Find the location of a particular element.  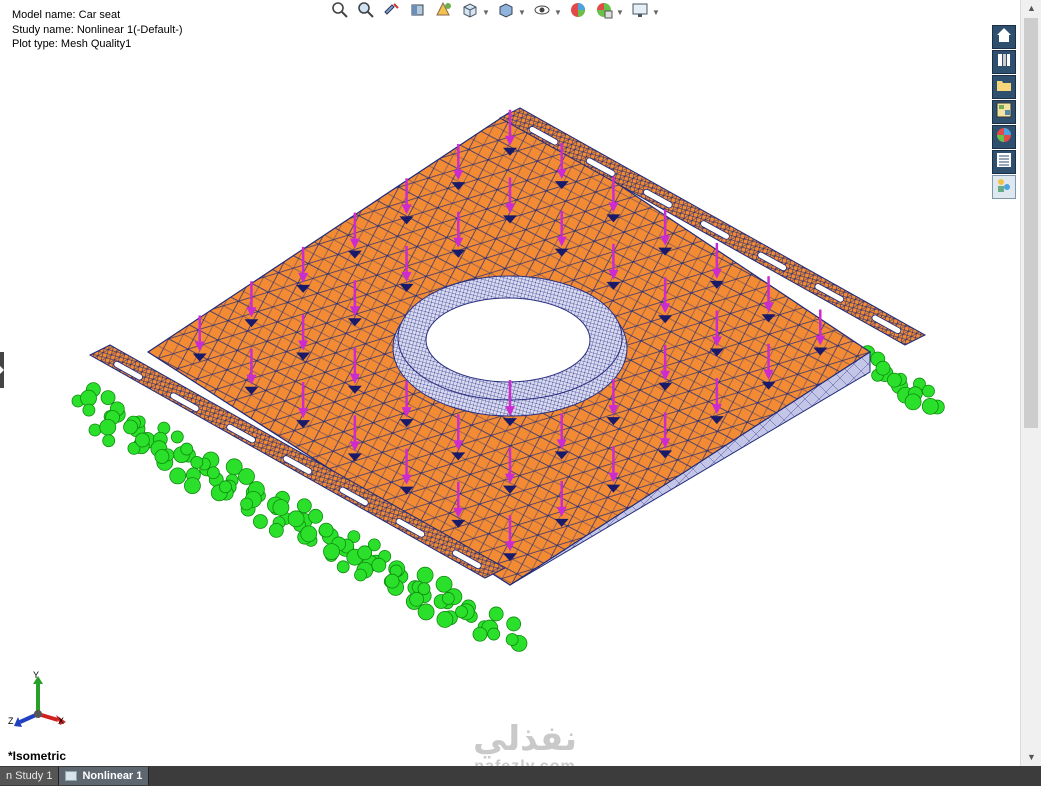

watermark-arabic: نفذلي is located at coordinates (525, 739).